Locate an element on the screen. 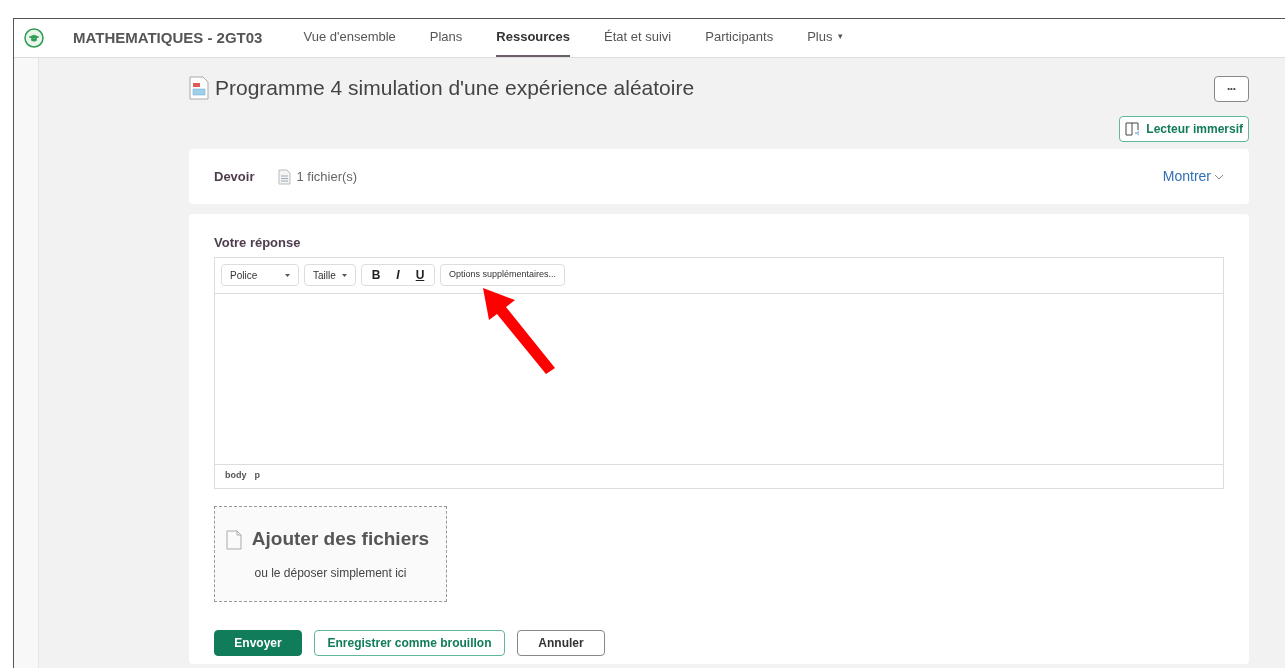  file-drop-zone: Ajouter des fichiers ou le déposer simplement ici is located at coordinates (330, 553).